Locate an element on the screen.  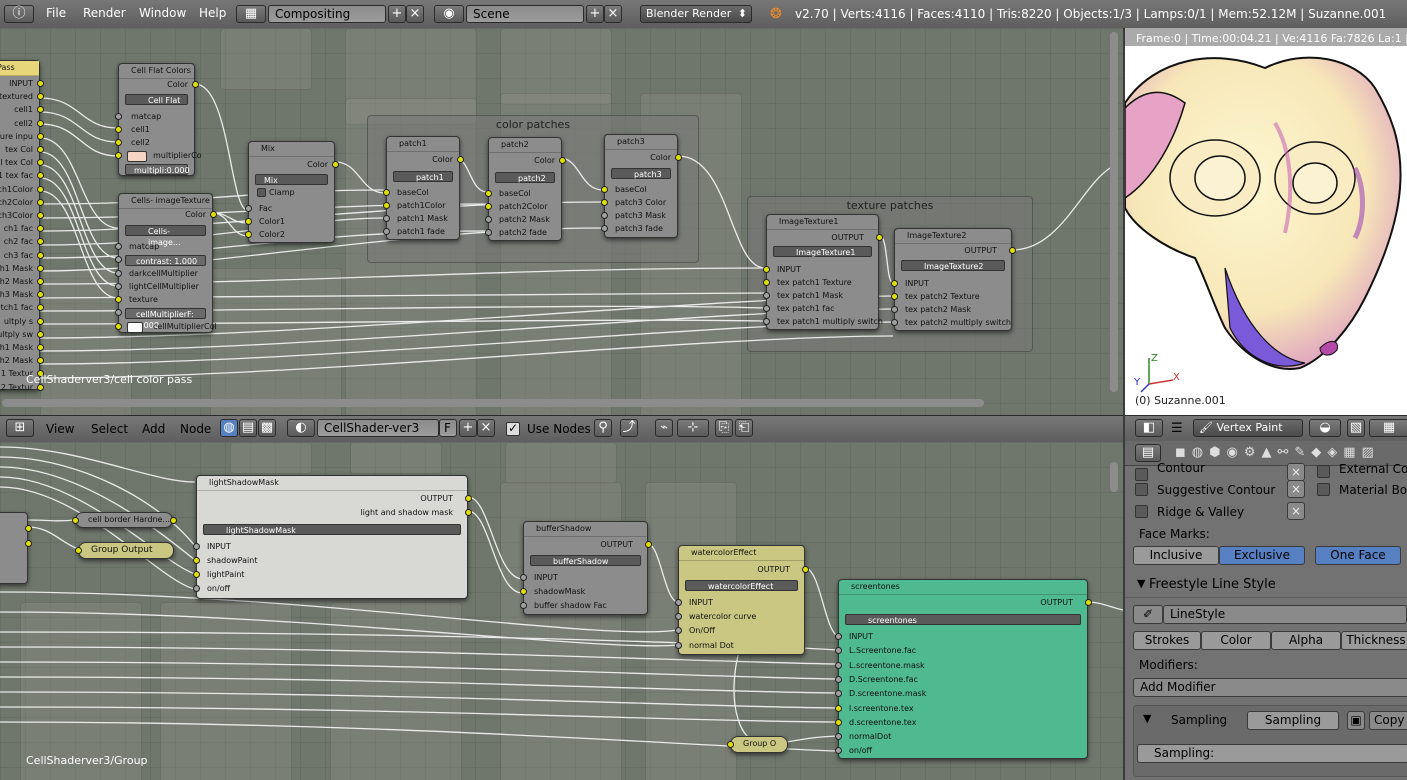
menu-node: Node is located at coordinates (195, 429).